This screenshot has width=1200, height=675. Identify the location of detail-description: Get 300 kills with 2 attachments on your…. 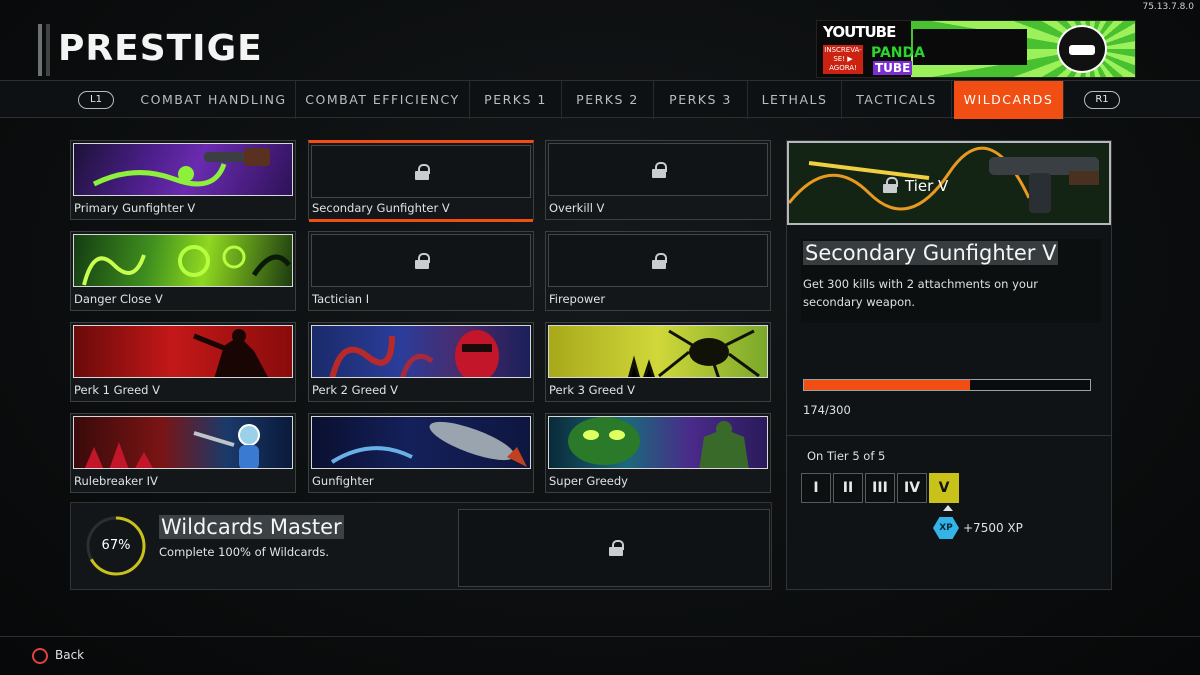
(920, 293).